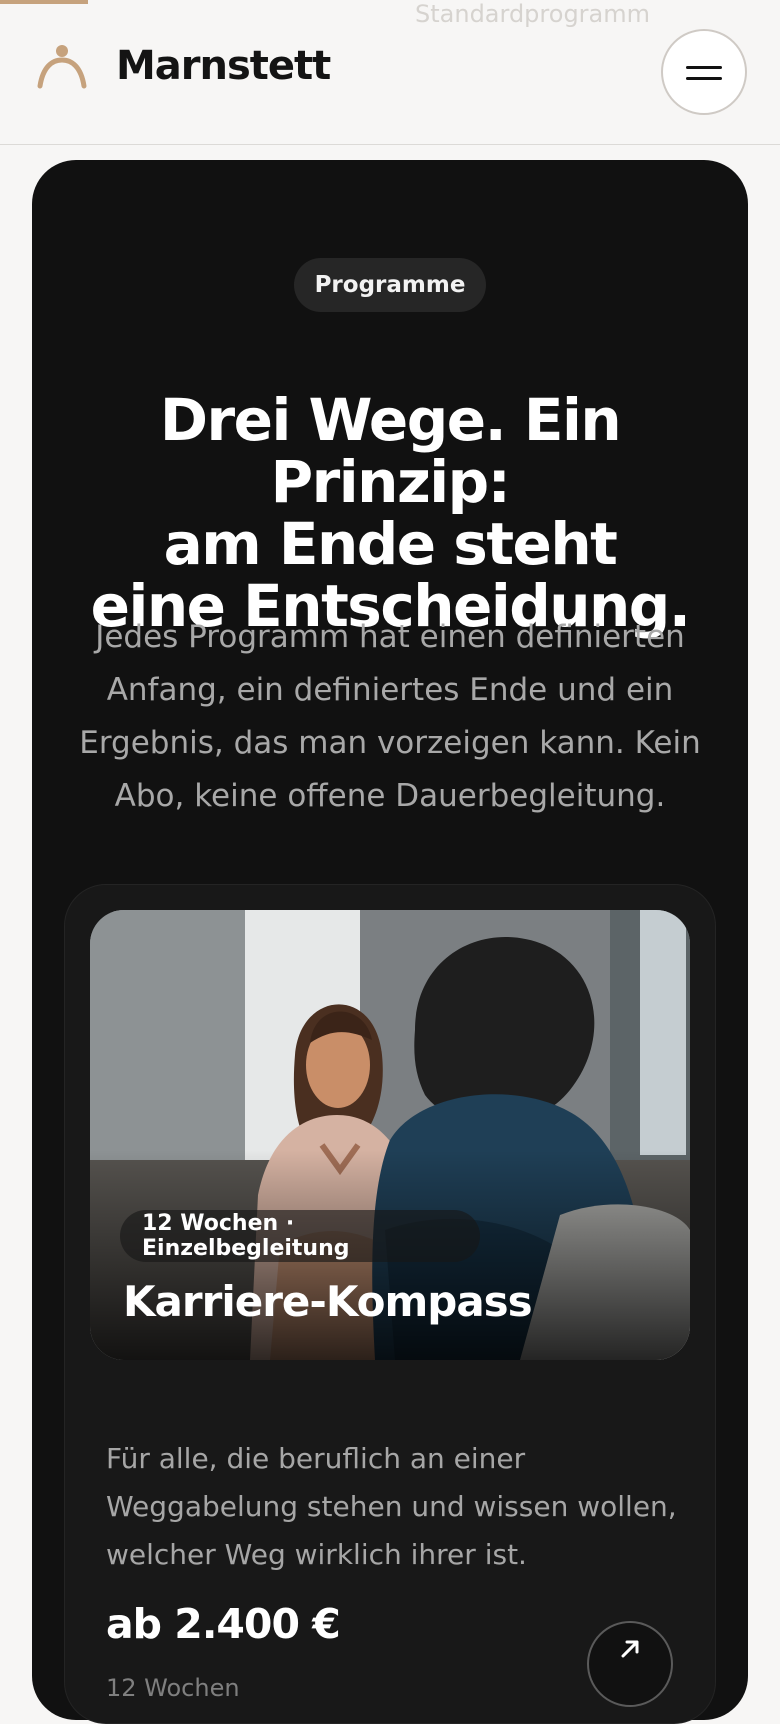  Describe the element at coordinates (630, 1649) in the screenshot. I see `arrow-up-right-icon` at that location.